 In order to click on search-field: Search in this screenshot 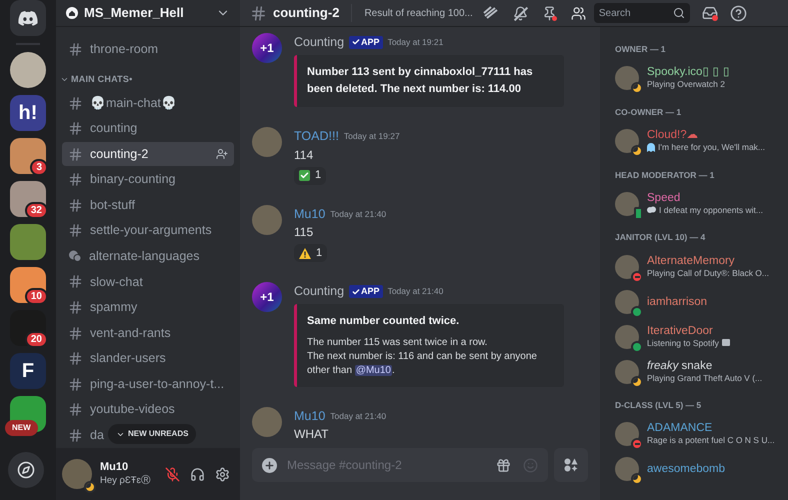, I will do `click(642, 13)`.